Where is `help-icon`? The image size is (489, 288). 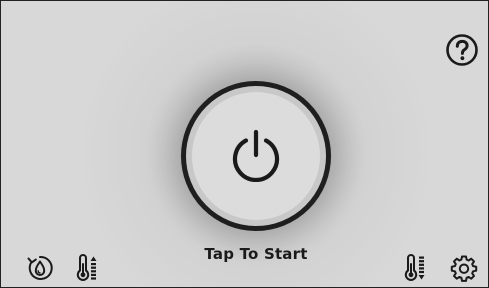 help-icon is located at coordinates (462, 50).